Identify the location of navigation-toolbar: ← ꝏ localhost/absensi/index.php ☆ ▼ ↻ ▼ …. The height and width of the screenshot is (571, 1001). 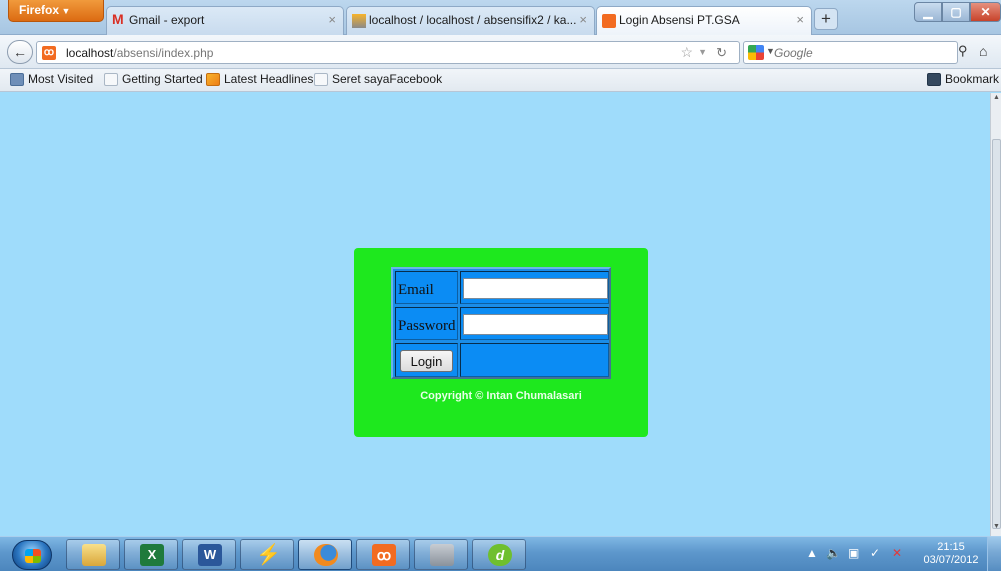
(500, 52).